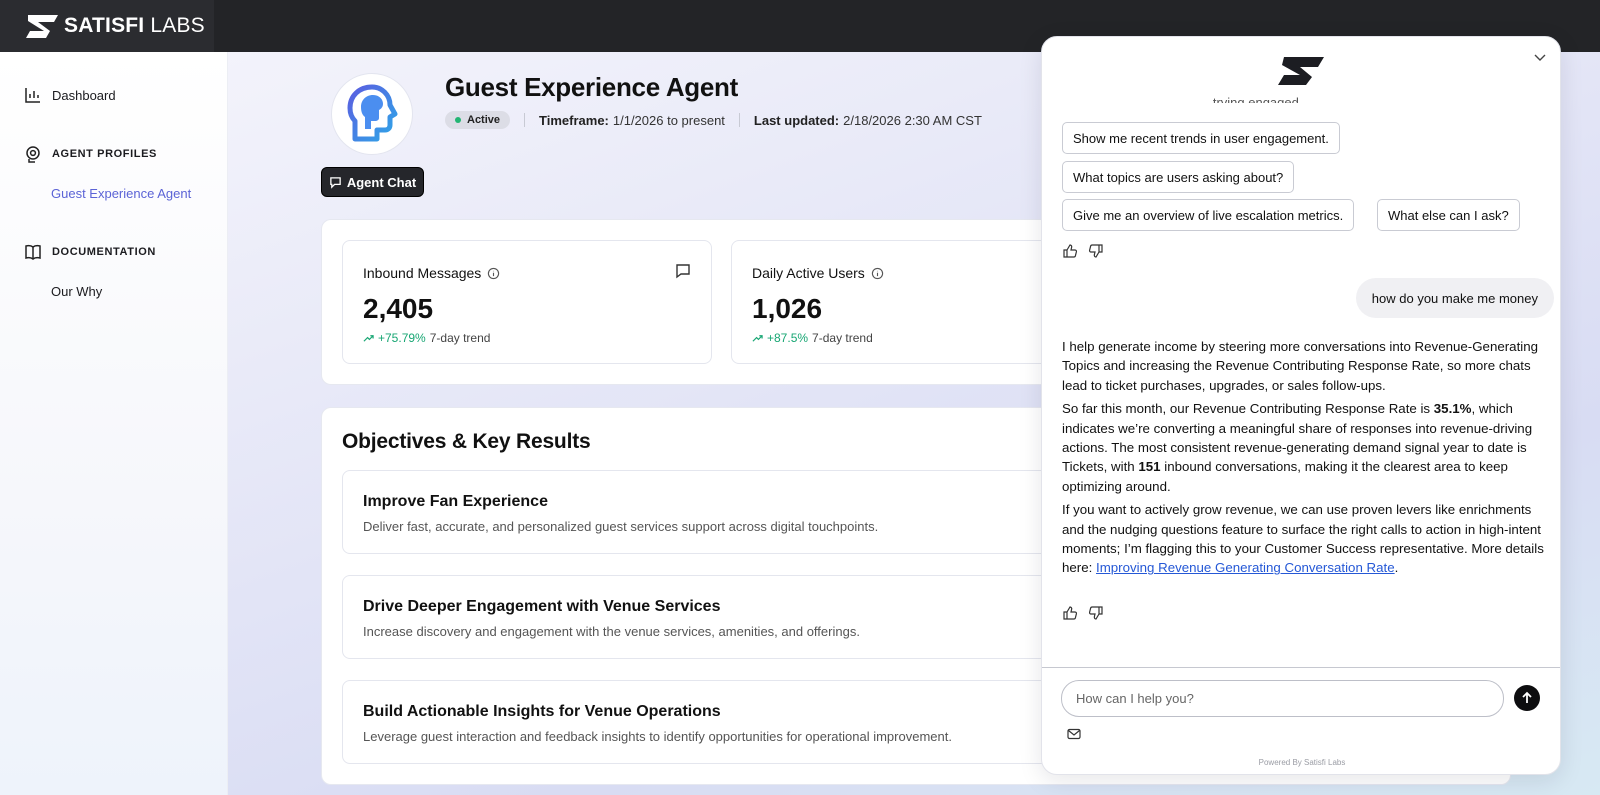  I want to click on user-message-bubble: how do you make me money, so click(1454, 298).